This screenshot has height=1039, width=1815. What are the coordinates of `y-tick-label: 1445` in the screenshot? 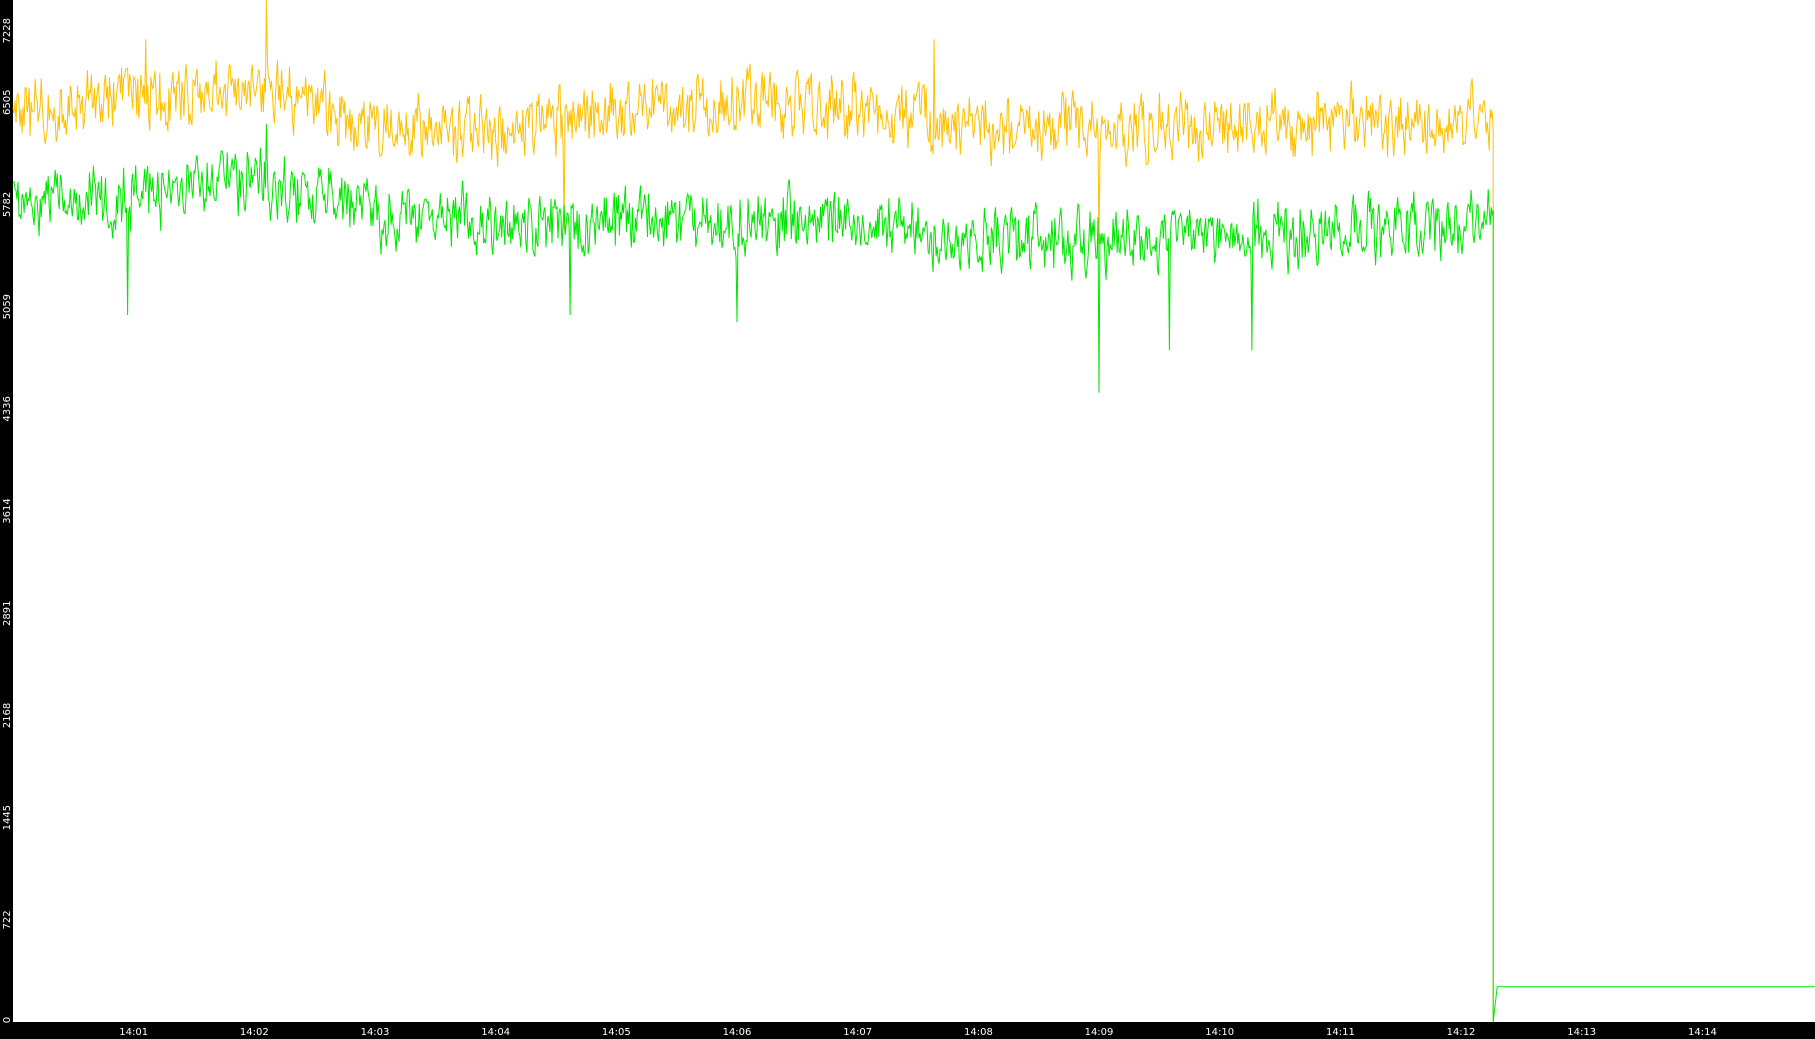 It's located at (7, 817).